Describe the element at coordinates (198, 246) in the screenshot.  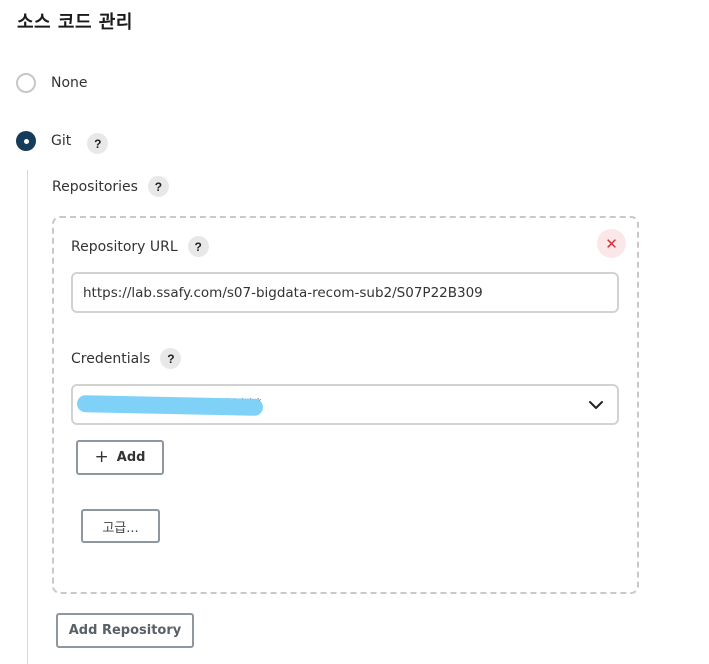
I see `repository-url-help-icon: ?` at that location.